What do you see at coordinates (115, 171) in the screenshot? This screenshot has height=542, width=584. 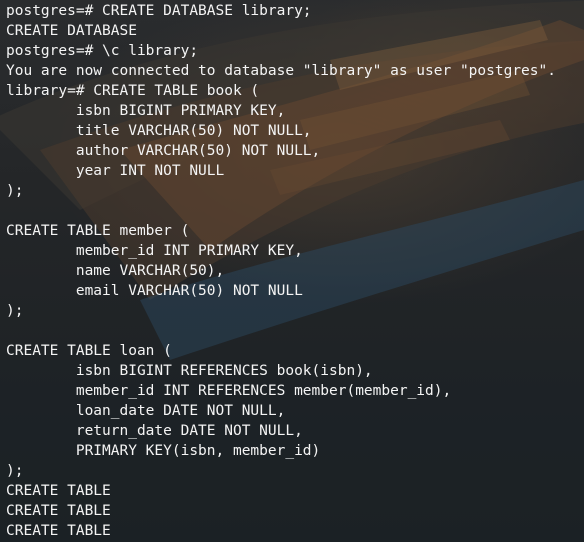 I see `terminal-line: year INT NOT NULL` at bounding box center [115, 171].